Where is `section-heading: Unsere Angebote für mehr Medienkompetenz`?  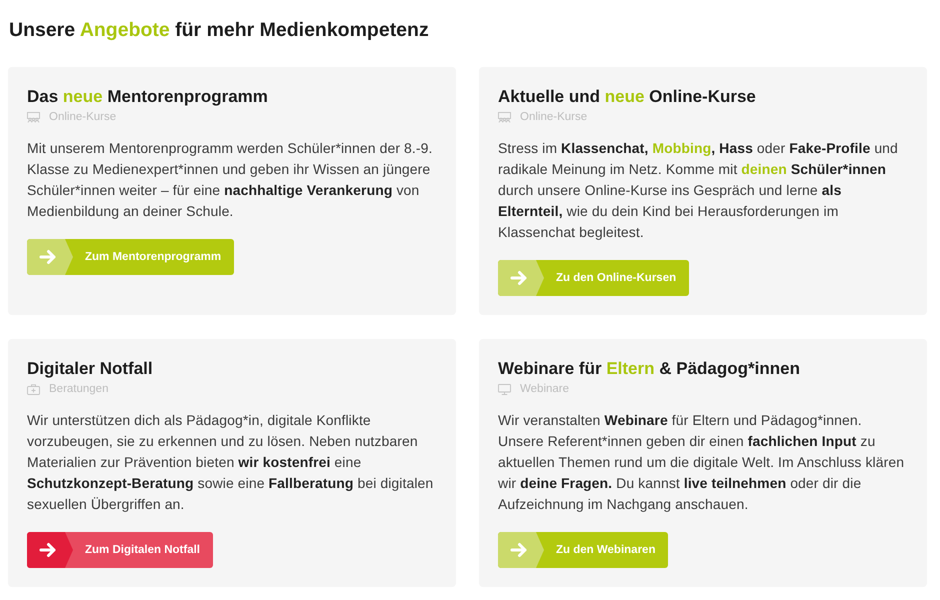
section-heading: Unsere Angebote für mehr Medienkompetenz is located at coordinates (219, 30).